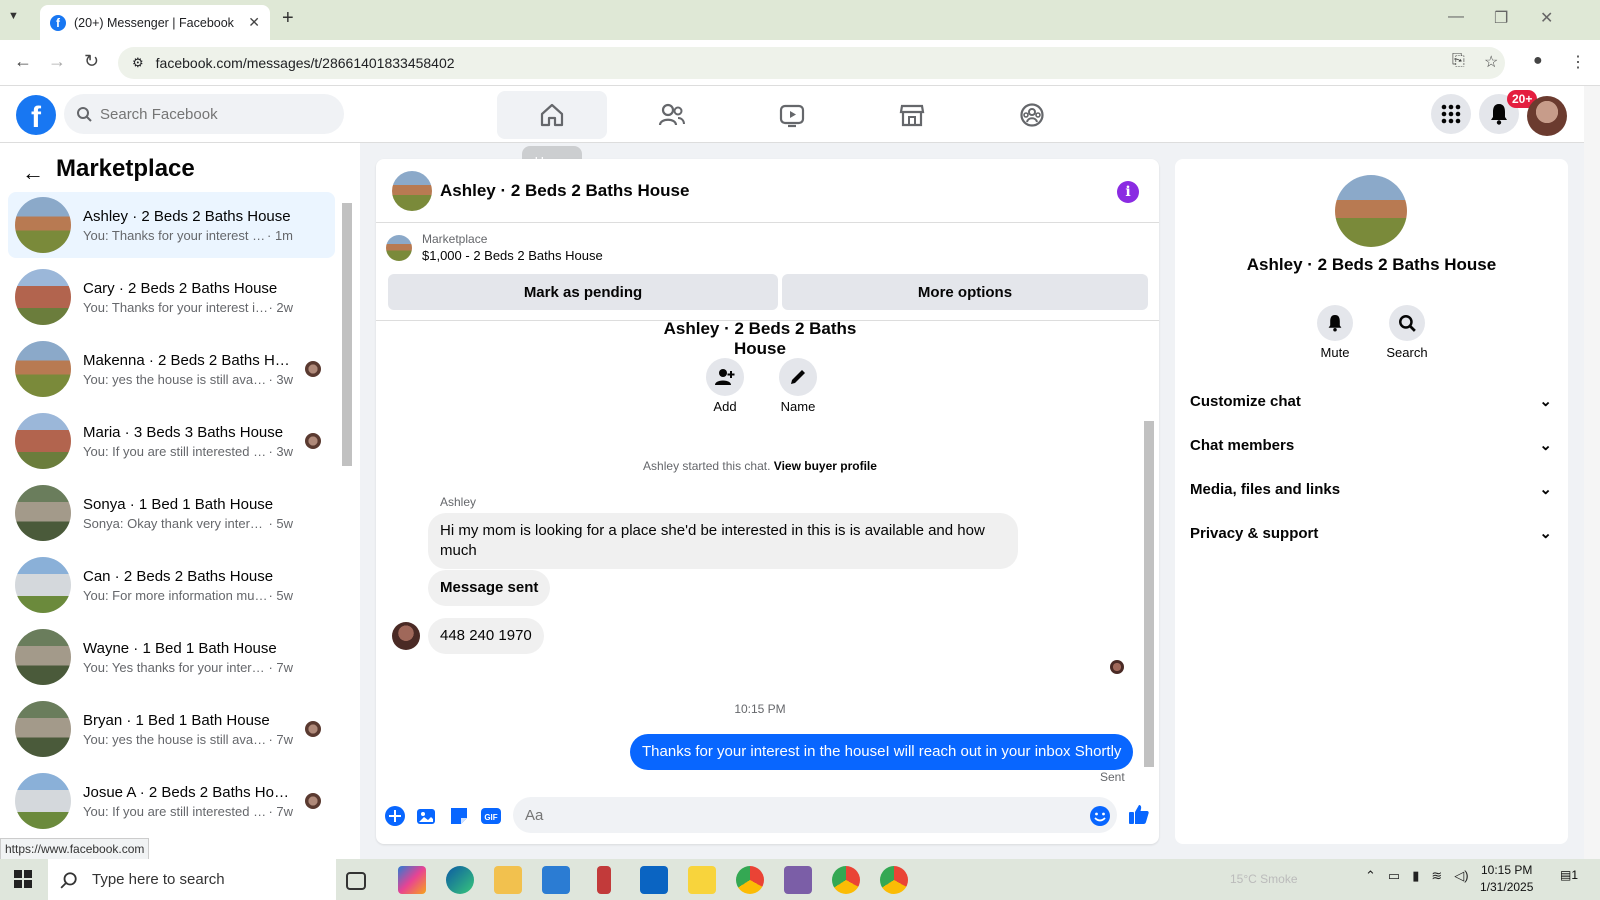 Image resolution: width=1600 pixels, height=900 pixels. I want to click on conversation-time: · 2w, so click(280, 307).